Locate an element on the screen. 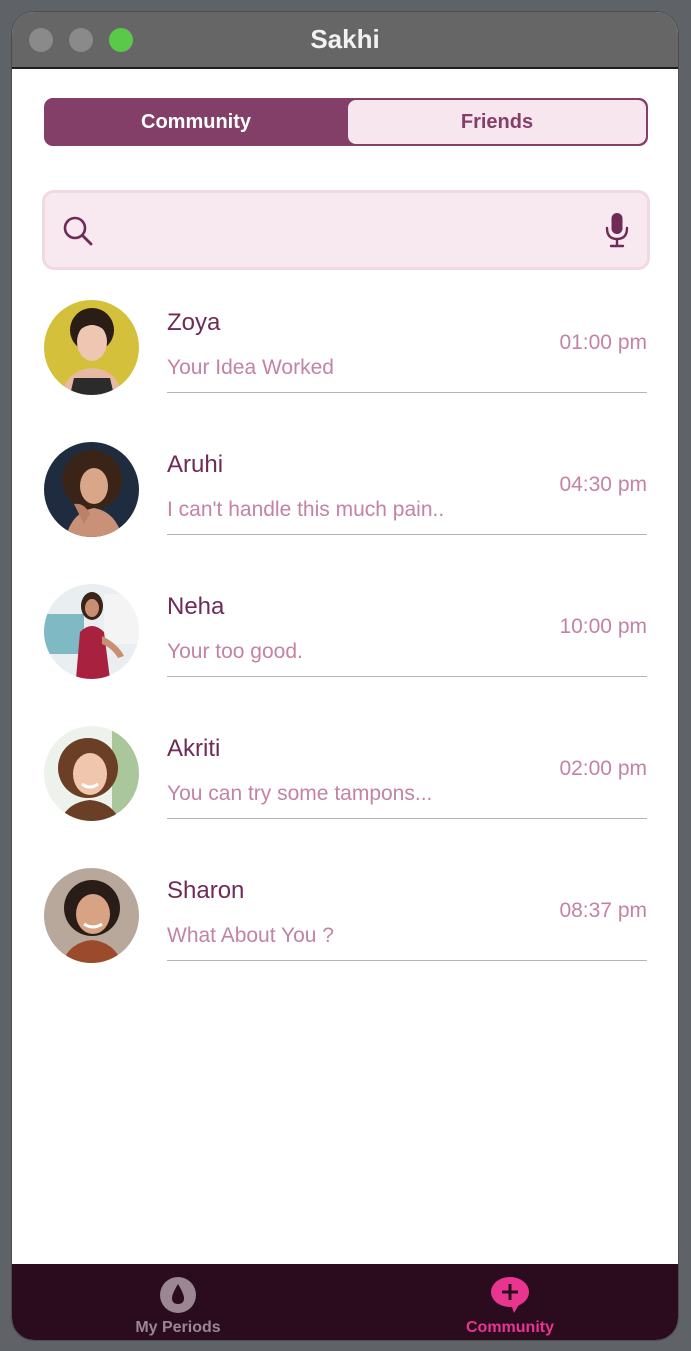  segment-community: Community is located at coordinates (196, 122).